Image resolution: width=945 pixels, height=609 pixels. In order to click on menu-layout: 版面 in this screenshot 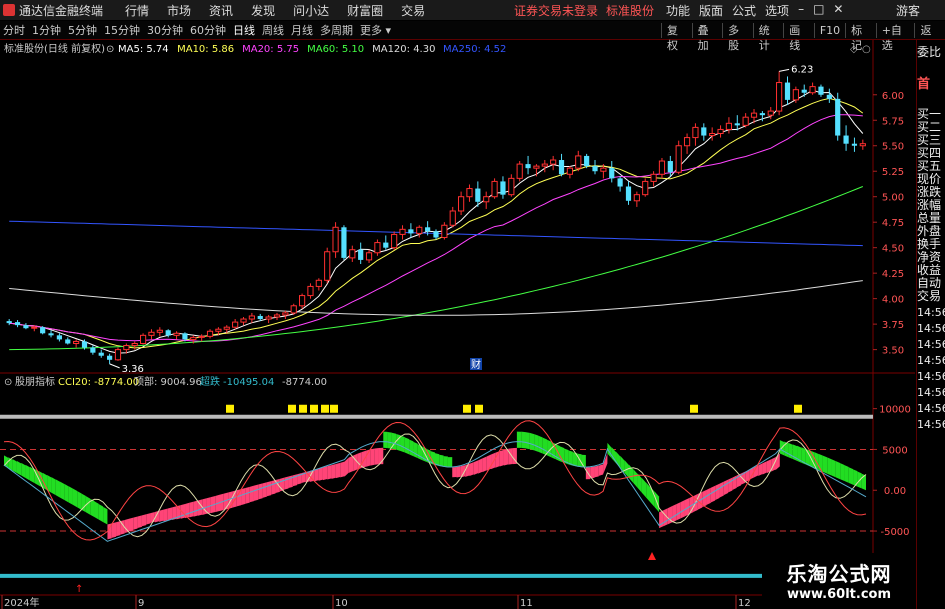, I will do `click(711, 10)`.